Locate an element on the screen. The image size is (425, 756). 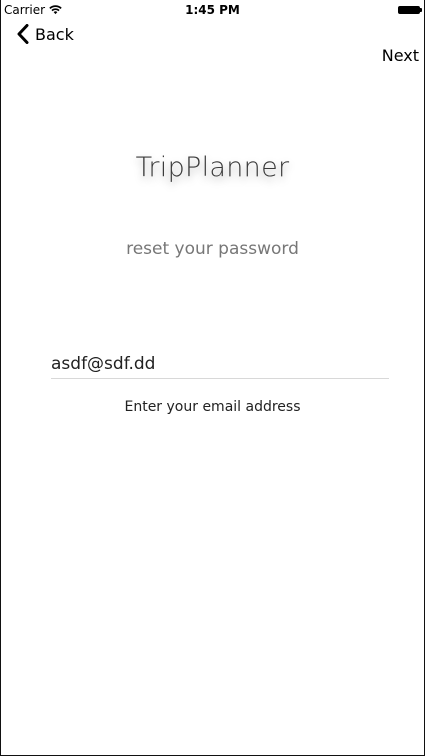
back-label: Back is located at coordinates (54, 34).